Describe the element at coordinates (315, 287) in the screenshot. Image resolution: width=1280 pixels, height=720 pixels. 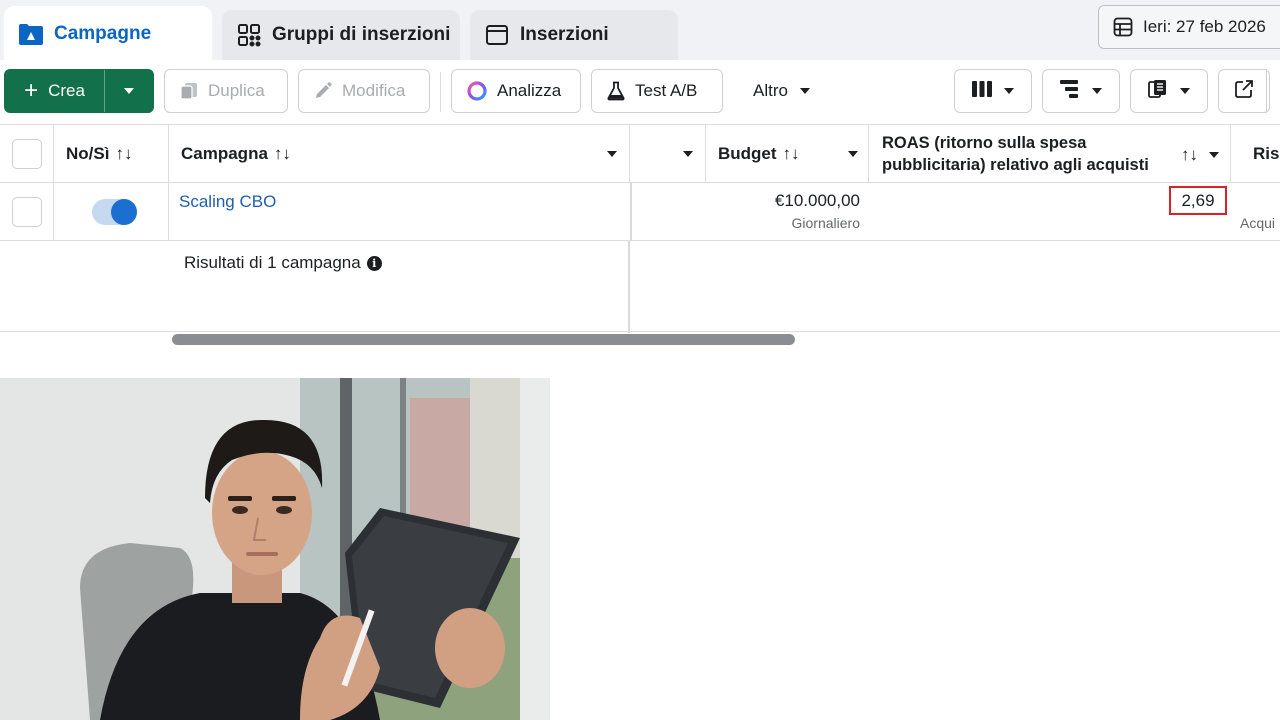
I see `table-summary: Risultati di 1 campagna i` at that location.